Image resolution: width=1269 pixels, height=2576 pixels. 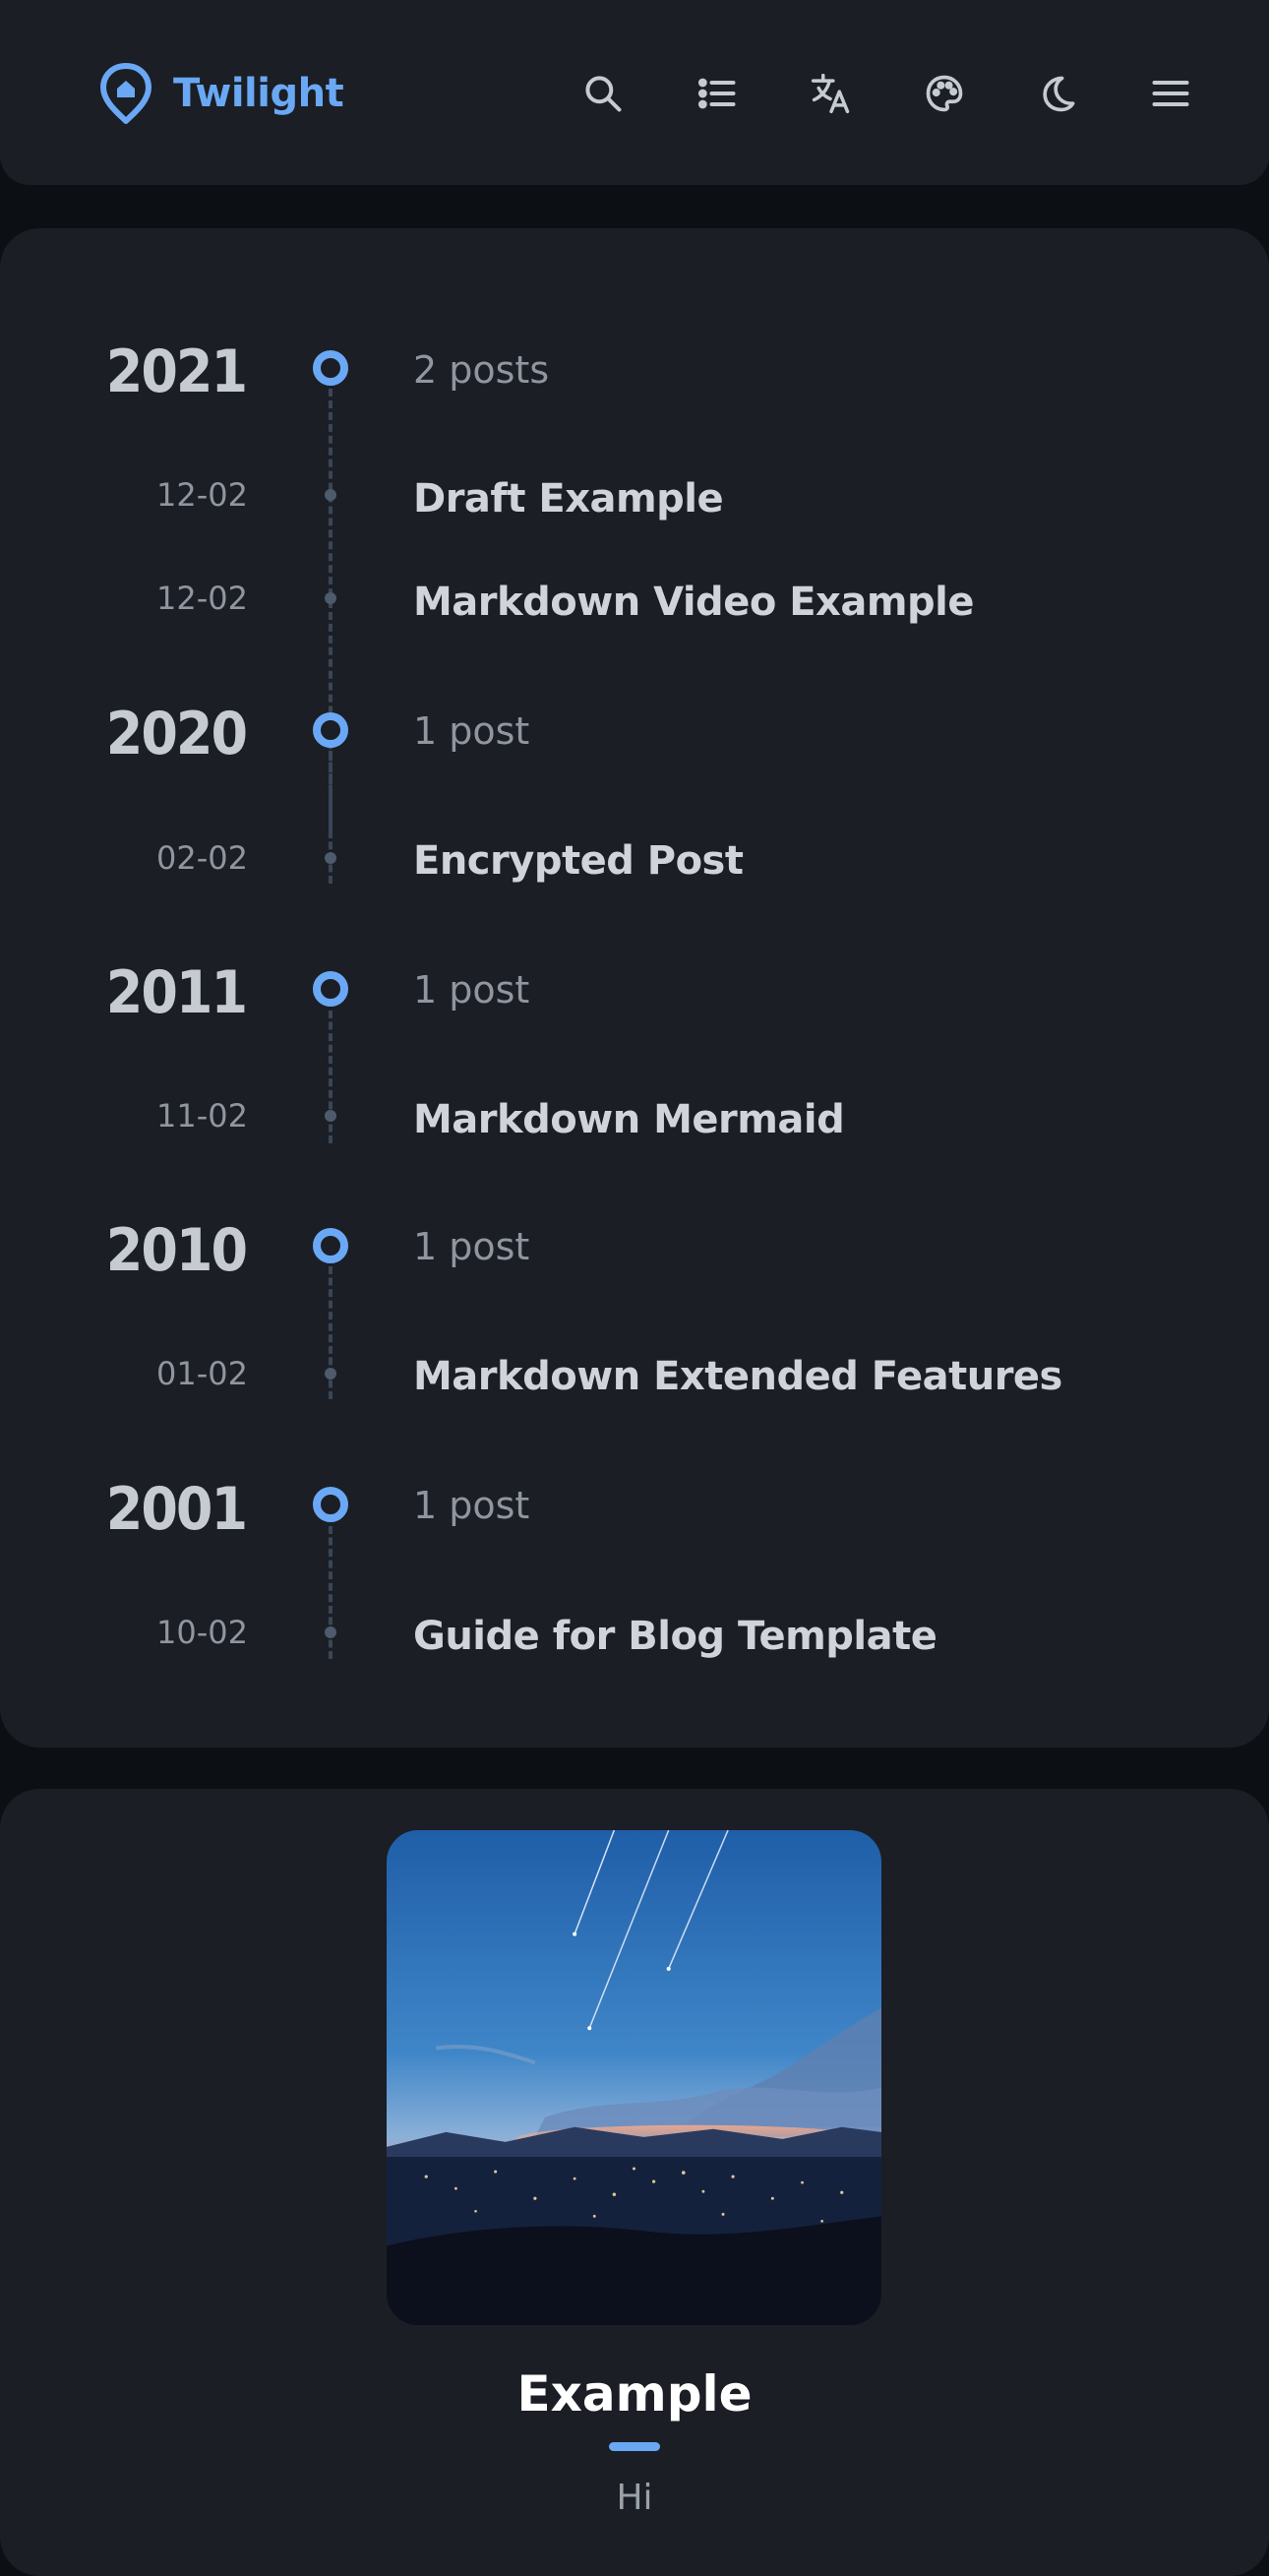 What do you see at coordinates (568, 498) in the screenshot?
I see `post-link: Draft Example` at bounding box center [568, 498].